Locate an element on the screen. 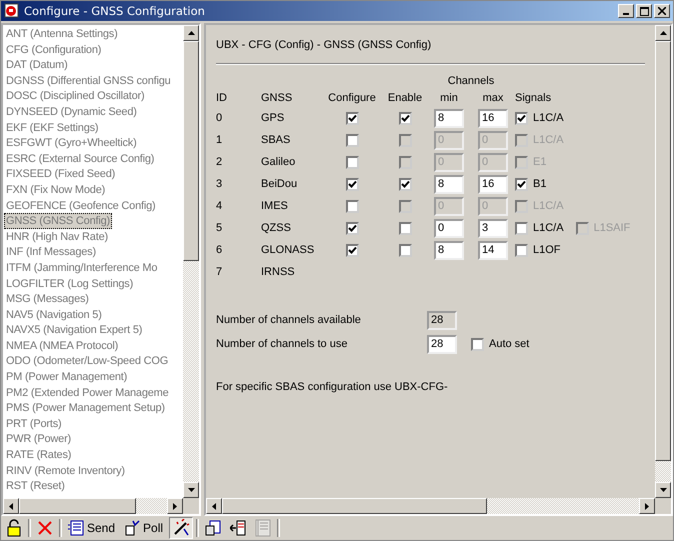 This screenshot has height=541, width=674. gnss-cell-text: QZSS is located at coordinates (276, 228).